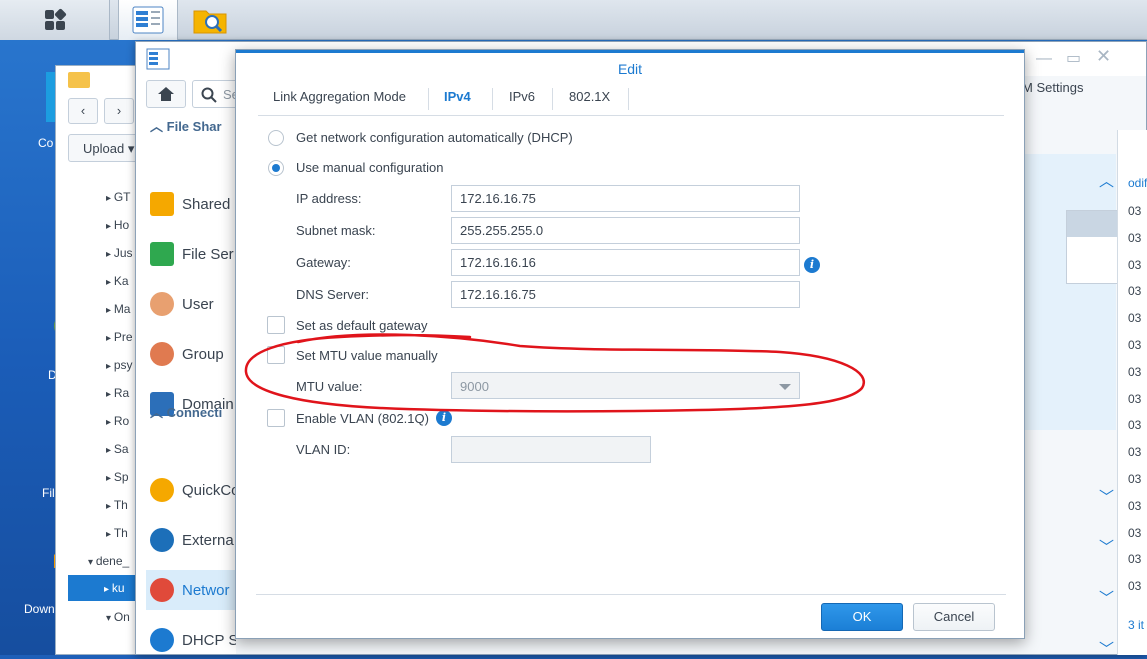  I want to click on dhcp-radio, so click(276, 138).